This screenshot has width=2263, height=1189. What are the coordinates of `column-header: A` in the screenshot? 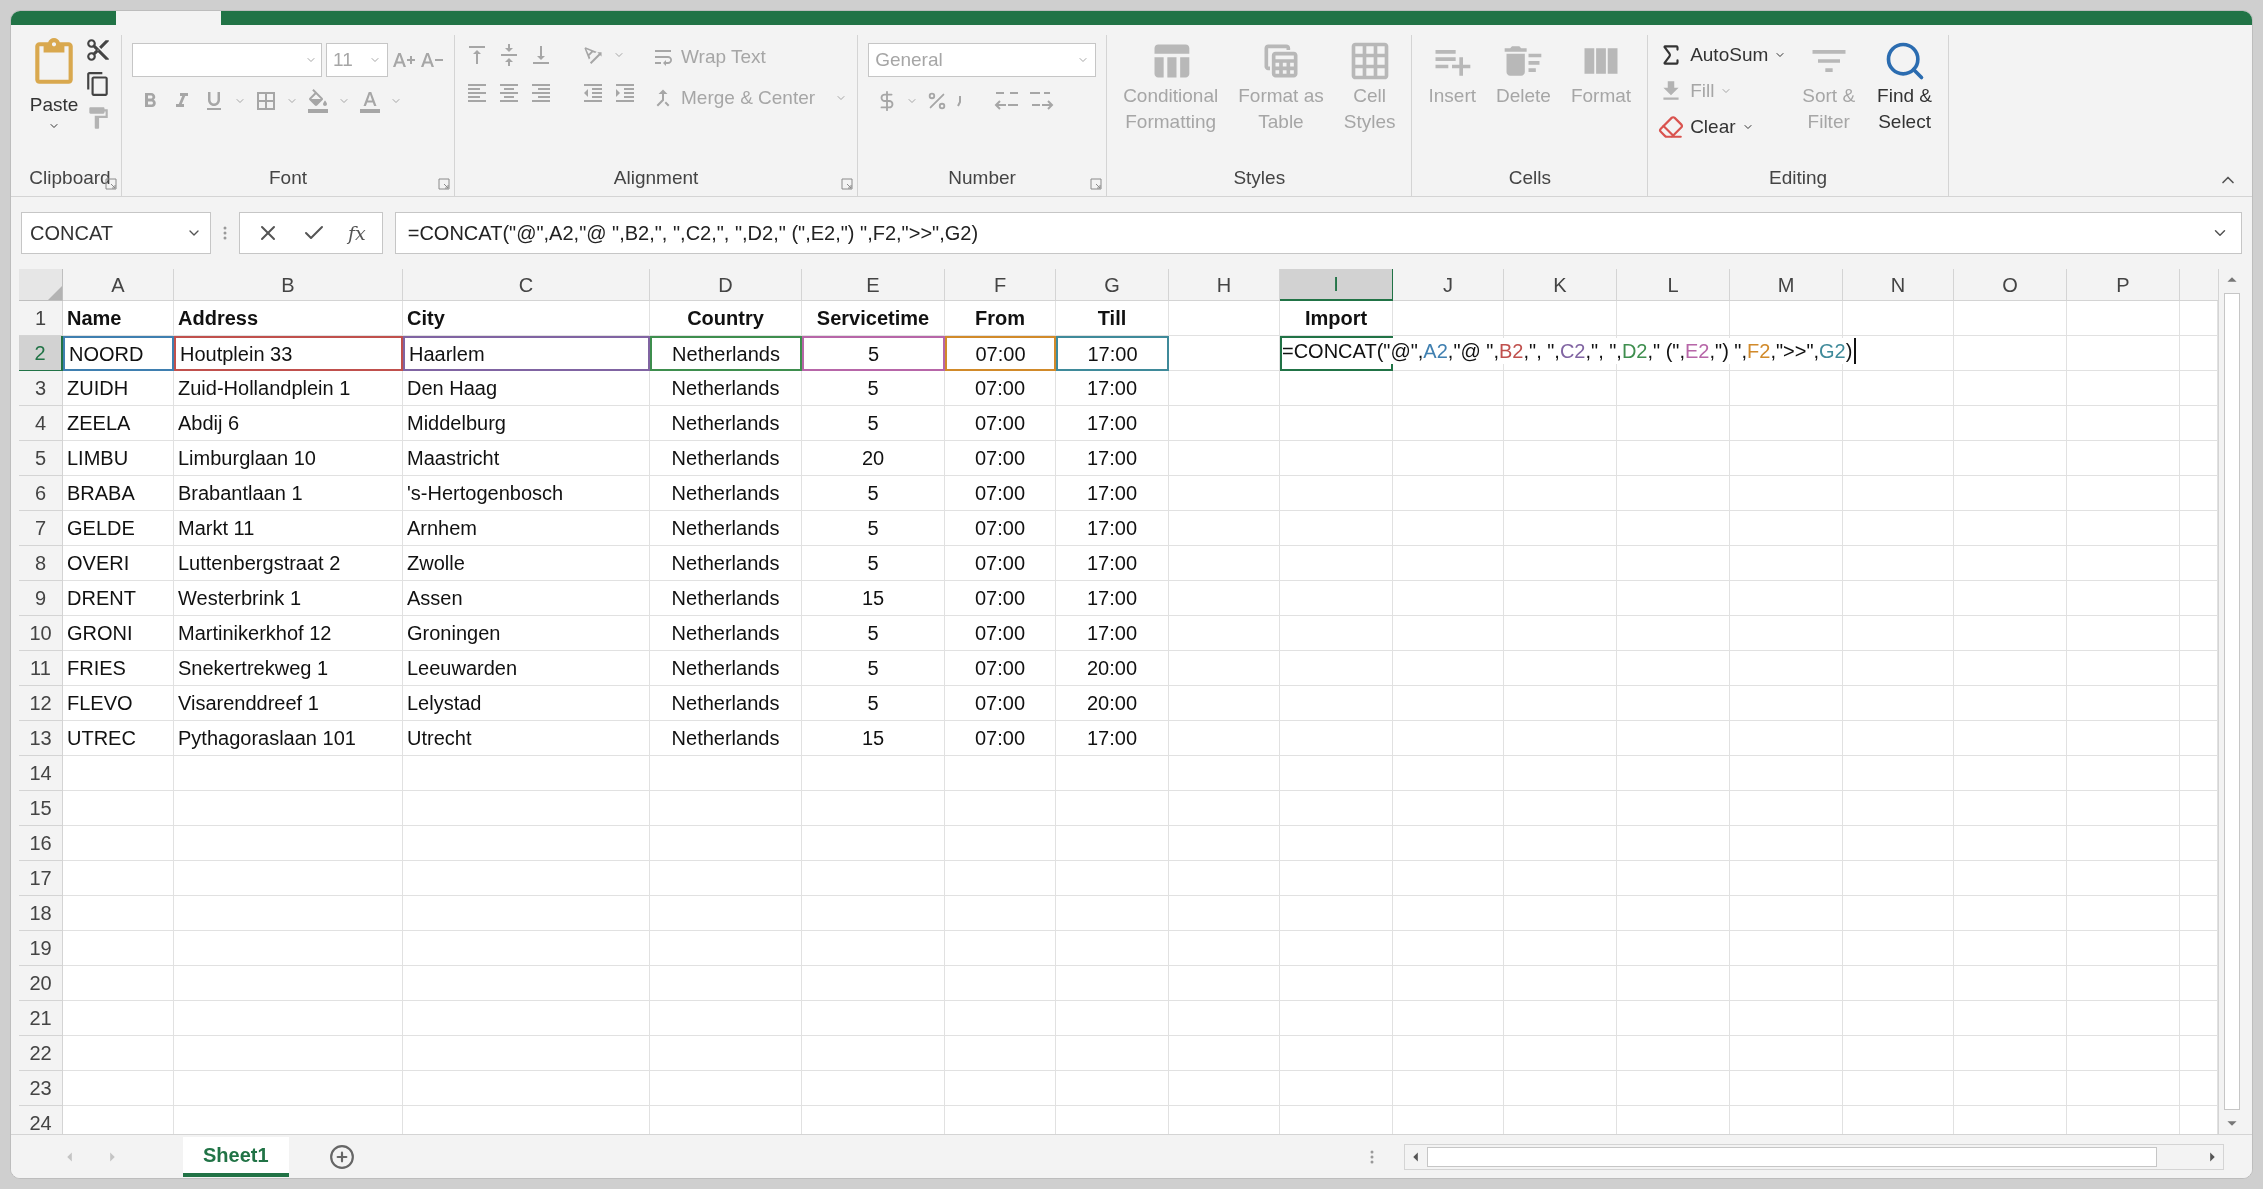 It's located at (118, 285).